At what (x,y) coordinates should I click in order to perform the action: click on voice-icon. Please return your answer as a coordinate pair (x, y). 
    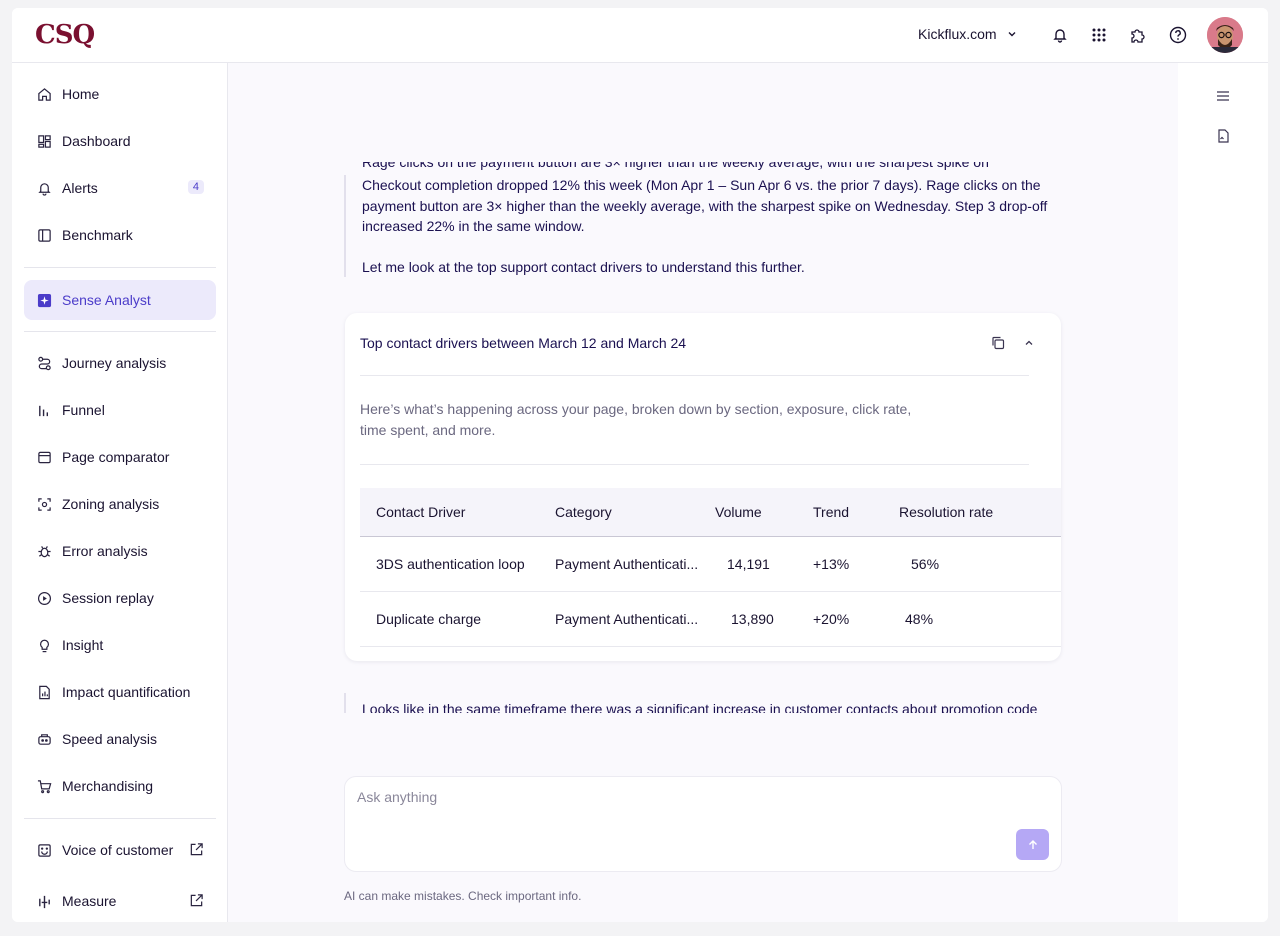
    Looking at the image, I should click on (44, 850).